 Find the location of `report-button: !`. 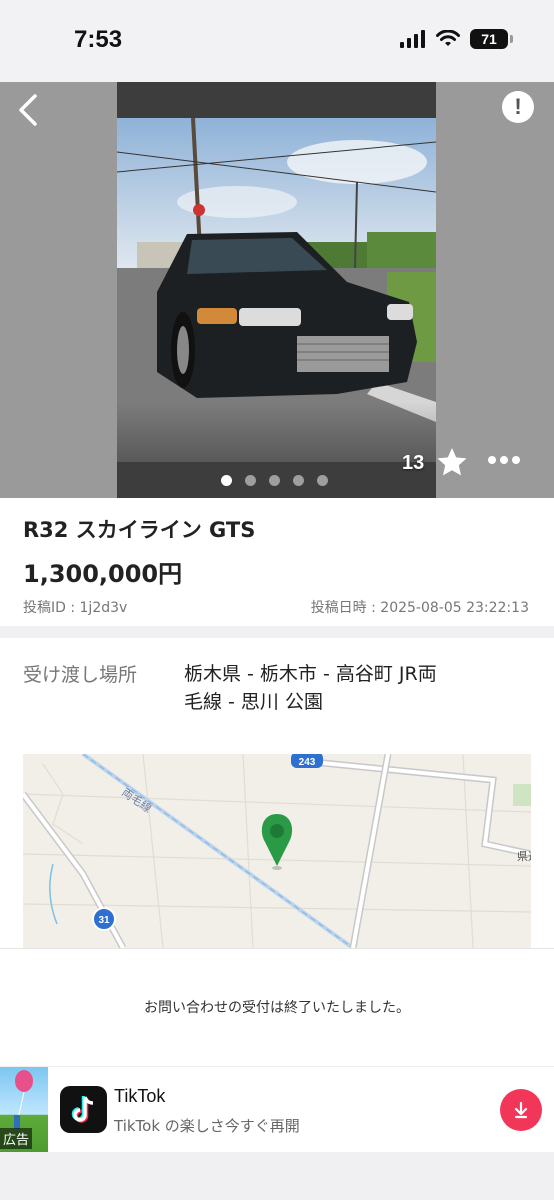

report-button: ! is located at coordinates (518, 107).